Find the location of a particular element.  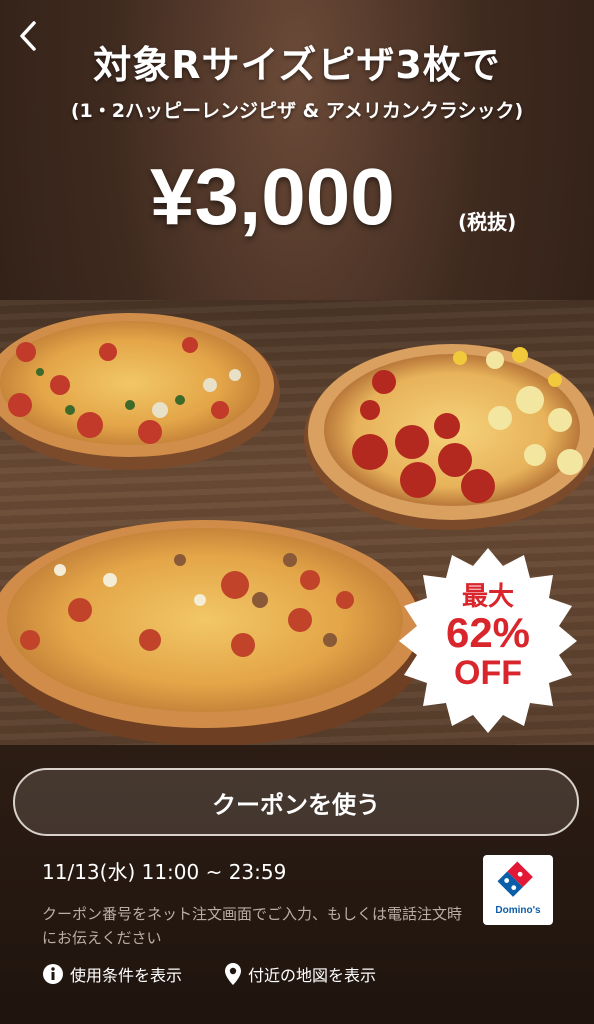

terms-link: 使用条件を表示 is located at coordinates (112, 974).